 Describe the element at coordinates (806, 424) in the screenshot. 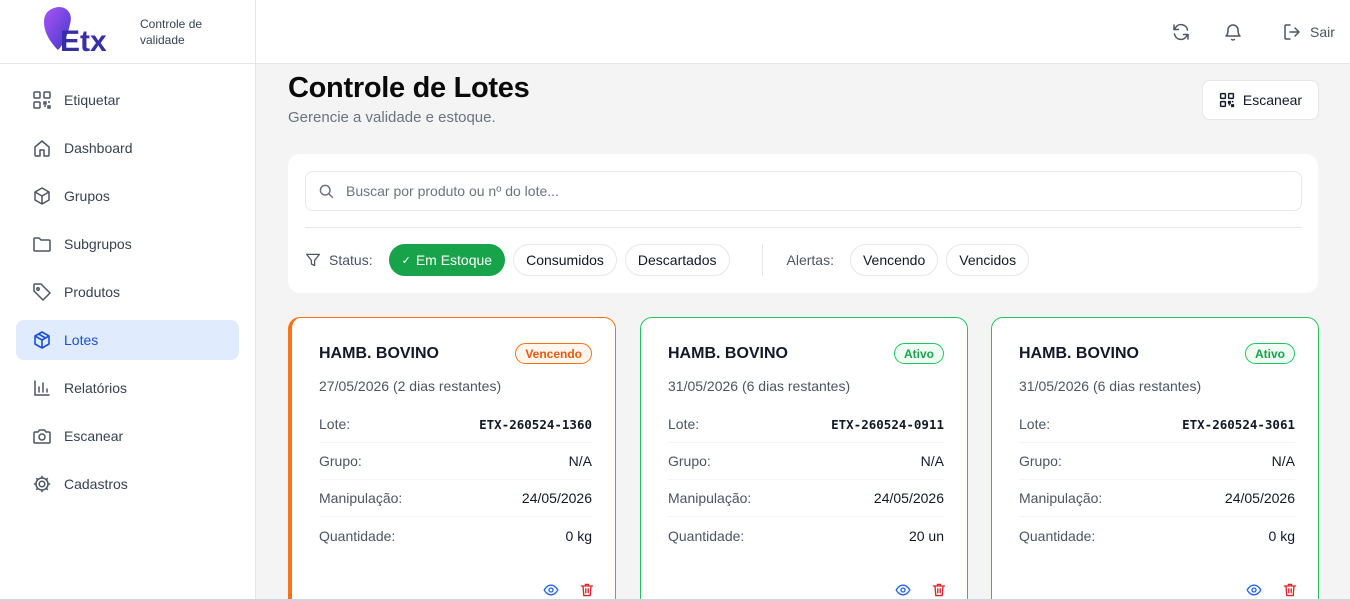

I see `lot-row-number: Lote: ETX-260524-0911` at that location.